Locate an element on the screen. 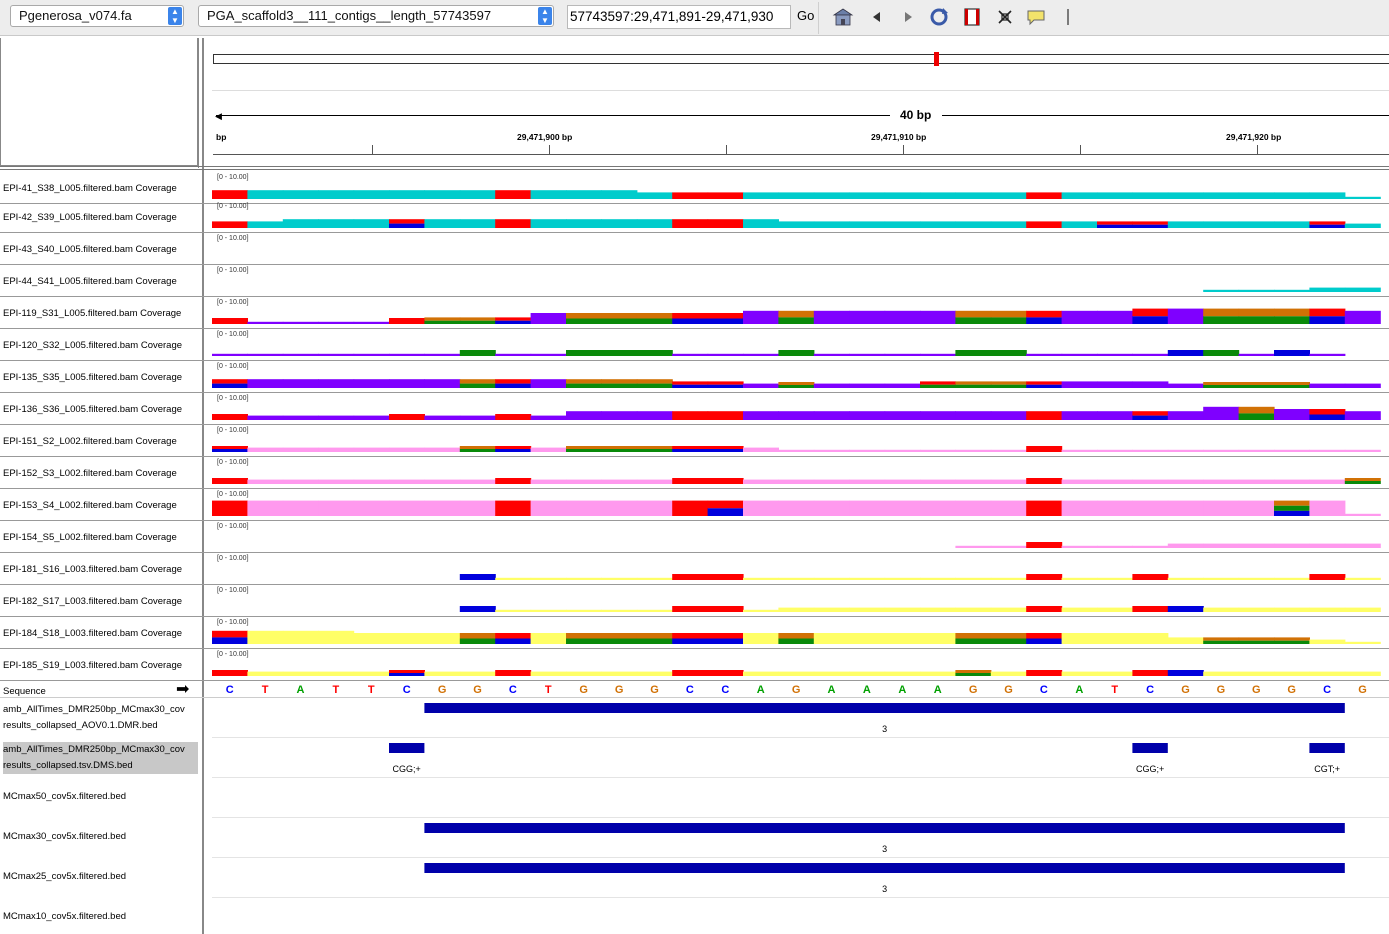  track-name: EPI-120_S32_L005.filtered.bam Coverage is located at coordinates (100, 345).